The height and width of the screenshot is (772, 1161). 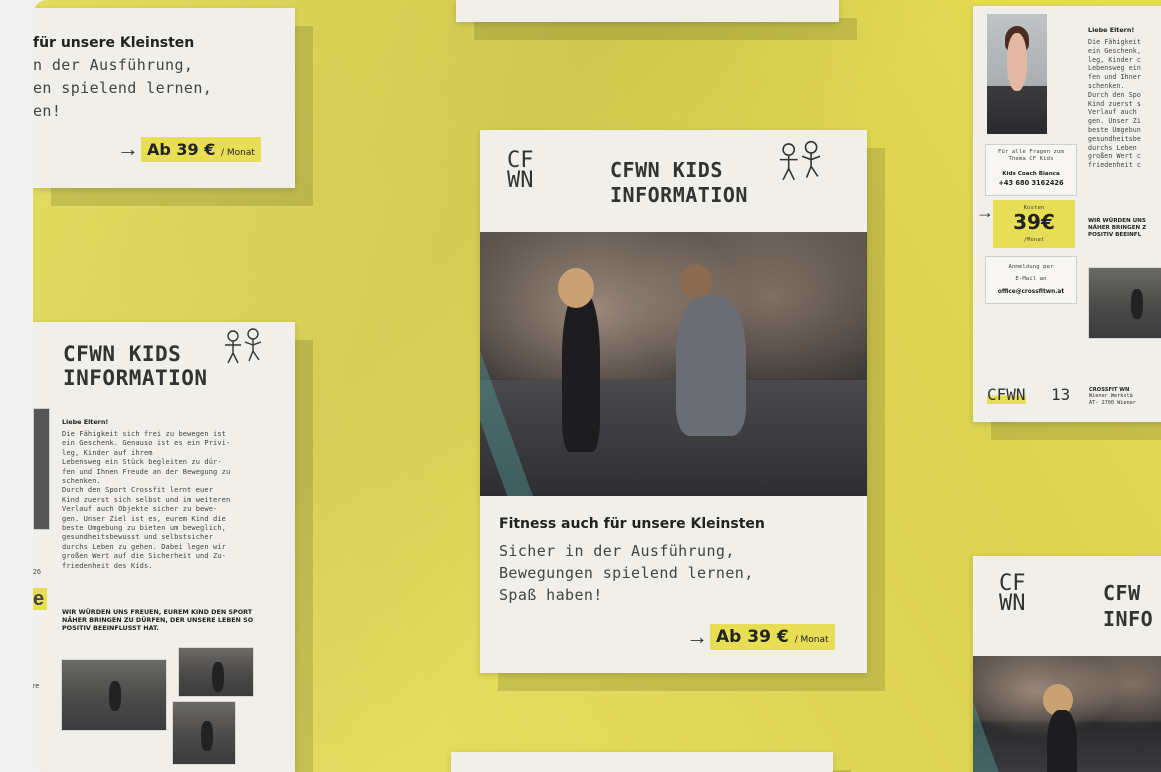 I want to click on closing-line: NÄHER BRINGEN Z, so click(x=1117, y=228).